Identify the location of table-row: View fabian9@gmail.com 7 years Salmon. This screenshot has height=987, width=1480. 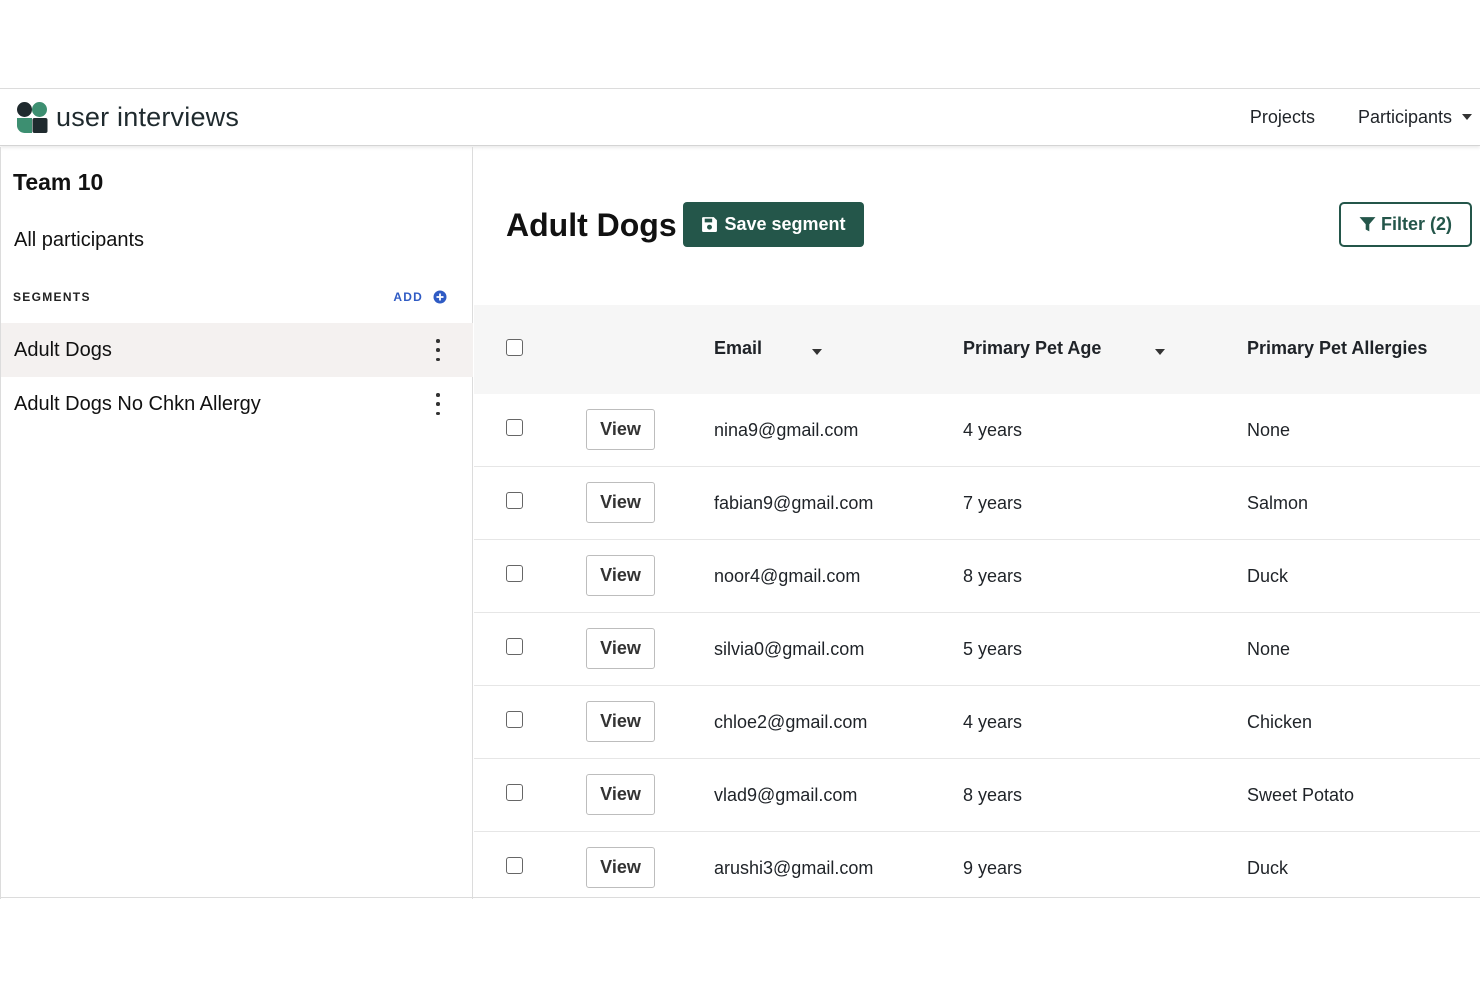
(977, 503).